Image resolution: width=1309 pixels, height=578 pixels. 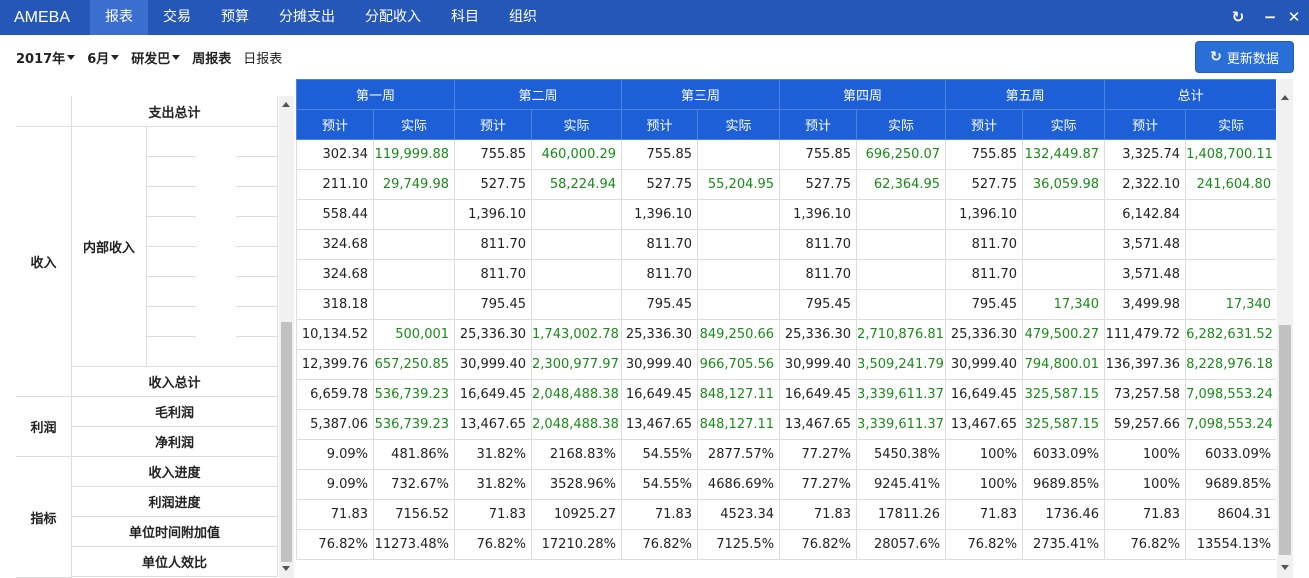 What do you see at coordinates (414, 545) in the screenshot?
I see `table-cell: 11273.48%` at bounding box center [414, 545].